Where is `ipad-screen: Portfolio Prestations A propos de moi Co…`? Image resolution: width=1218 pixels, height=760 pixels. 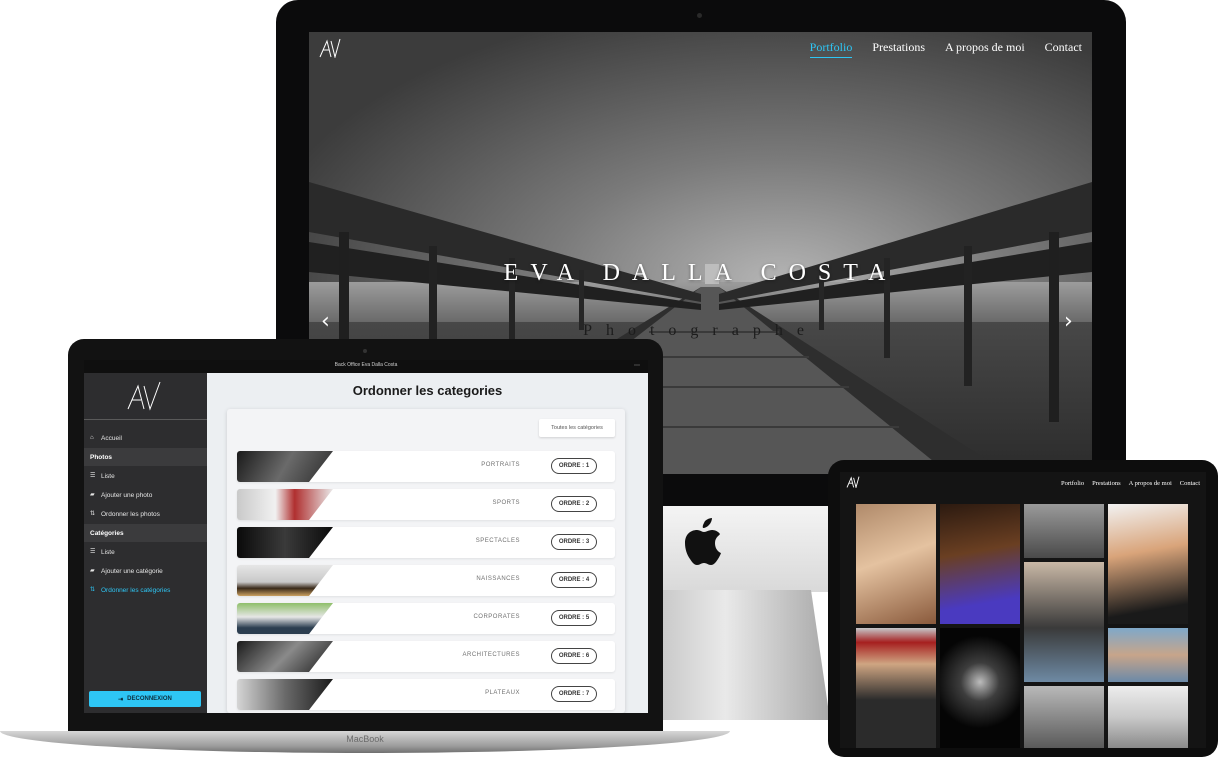
ipad-screen: Portfolio Prestations A propos de moi Co… is located at coordinates (1023, 610).